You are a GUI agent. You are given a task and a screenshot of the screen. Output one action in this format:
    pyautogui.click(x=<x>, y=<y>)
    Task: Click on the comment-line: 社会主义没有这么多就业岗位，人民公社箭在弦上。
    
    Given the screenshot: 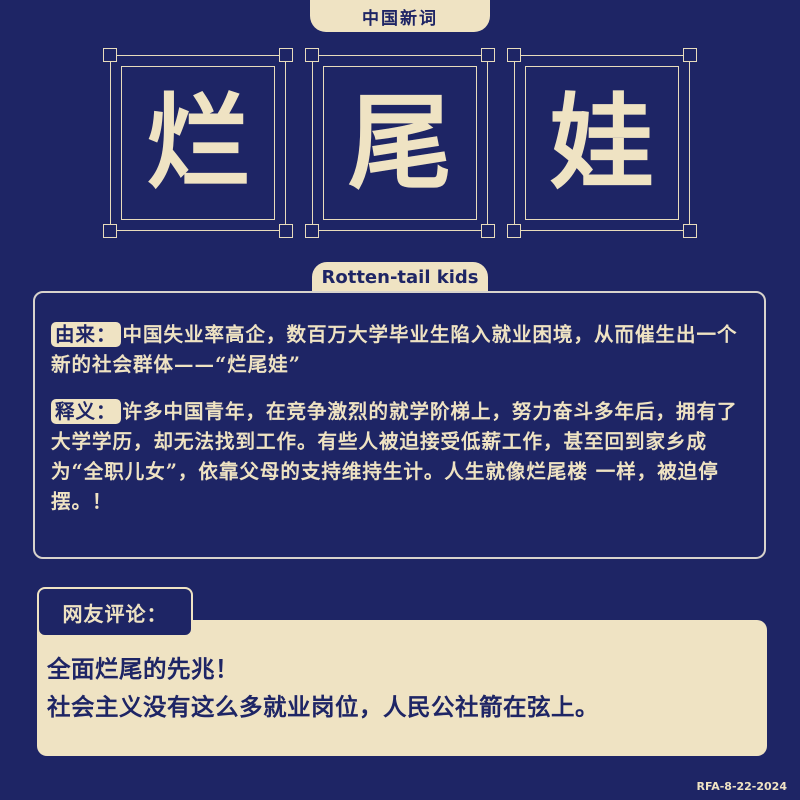 What is the action you would take?
    pyautogui.click(x=323, y=707)
    